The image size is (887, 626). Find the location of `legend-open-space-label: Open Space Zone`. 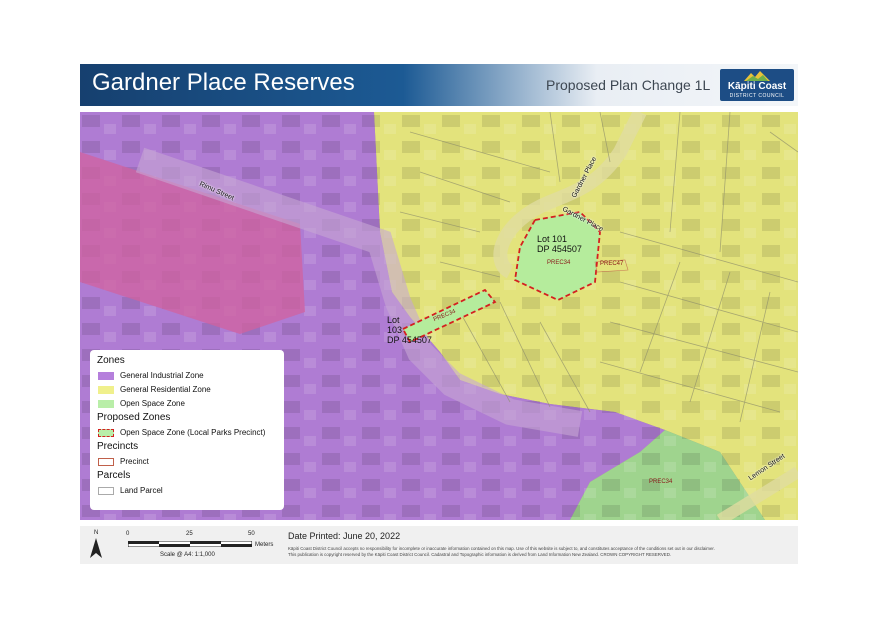

legend-open-space-label: Open Space Zone is located at coordinates (152, 403).